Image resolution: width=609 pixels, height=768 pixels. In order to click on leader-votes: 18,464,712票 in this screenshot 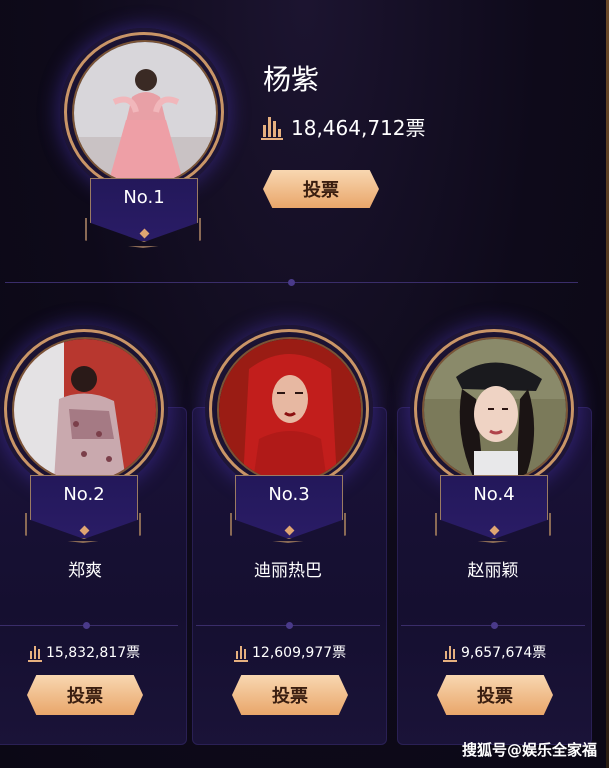, I will do `click(343, 126)`.